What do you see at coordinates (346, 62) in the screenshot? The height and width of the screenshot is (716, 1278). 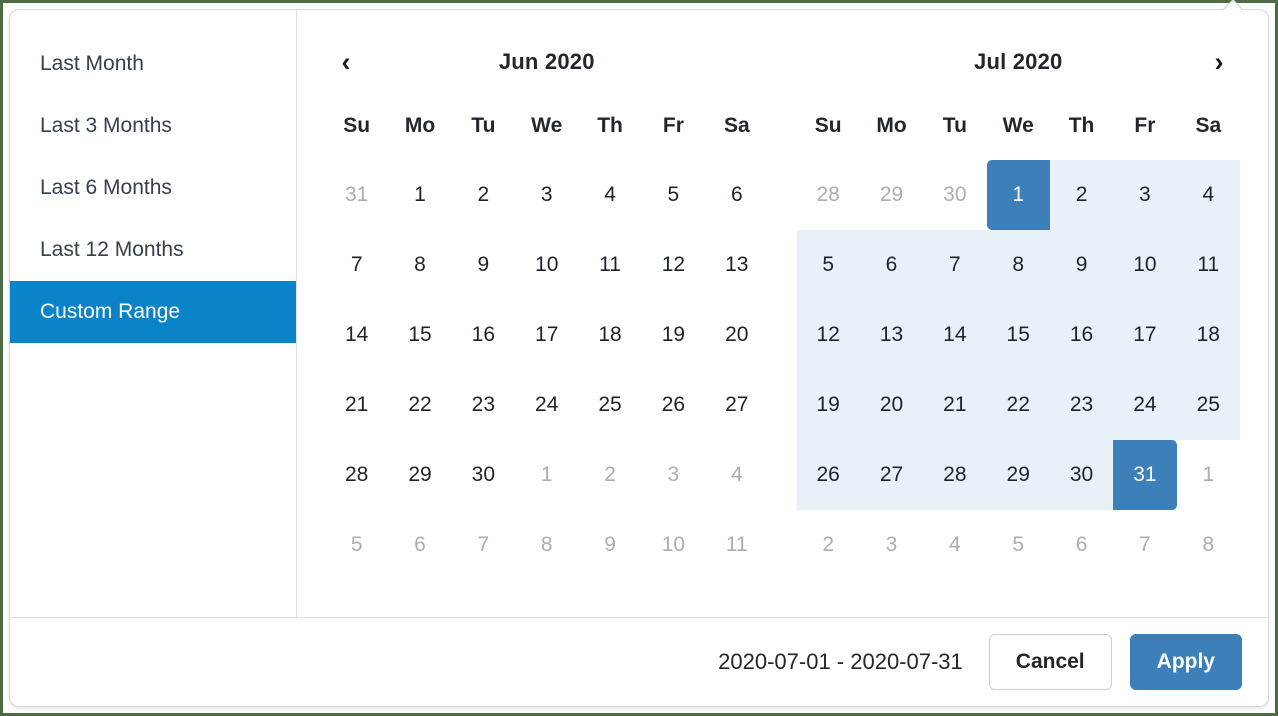 I see `chevron-left-icon: ‹` at bounding box center [346, 62].